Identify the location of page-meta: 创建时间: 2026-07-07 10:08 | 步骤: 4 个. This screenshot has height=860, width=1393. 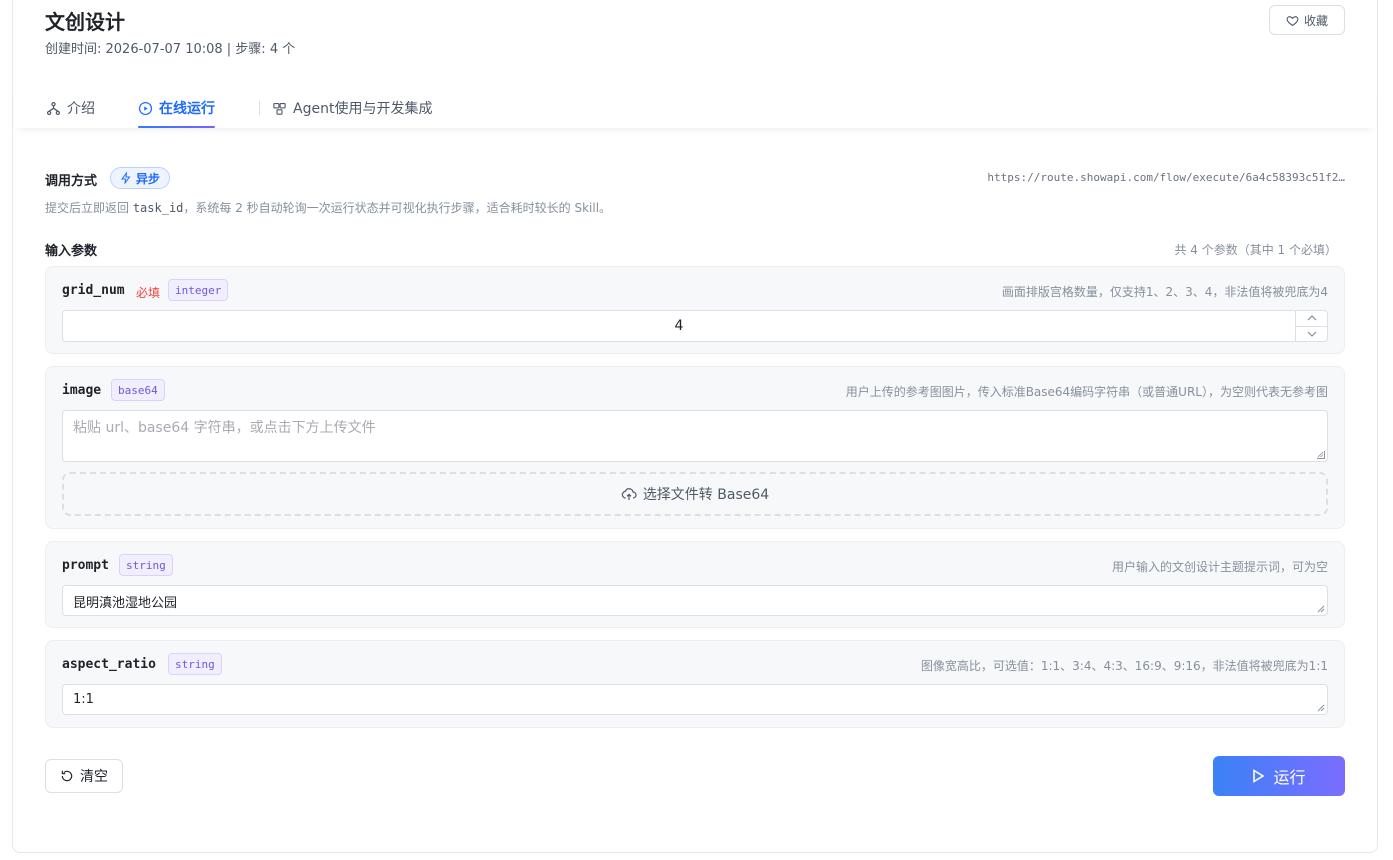
(170, 49).